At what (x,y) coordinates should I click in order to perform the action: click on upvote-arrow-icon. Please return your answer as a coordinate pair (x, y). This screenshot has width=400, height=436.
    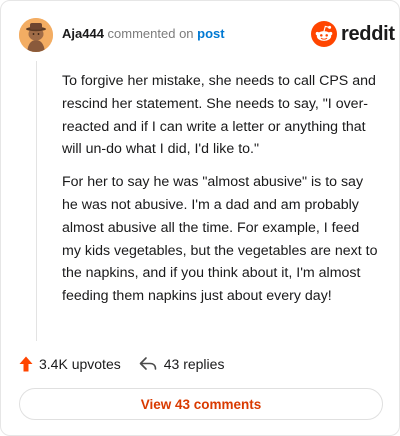
    Looking at the image, I should click on (26, 364).